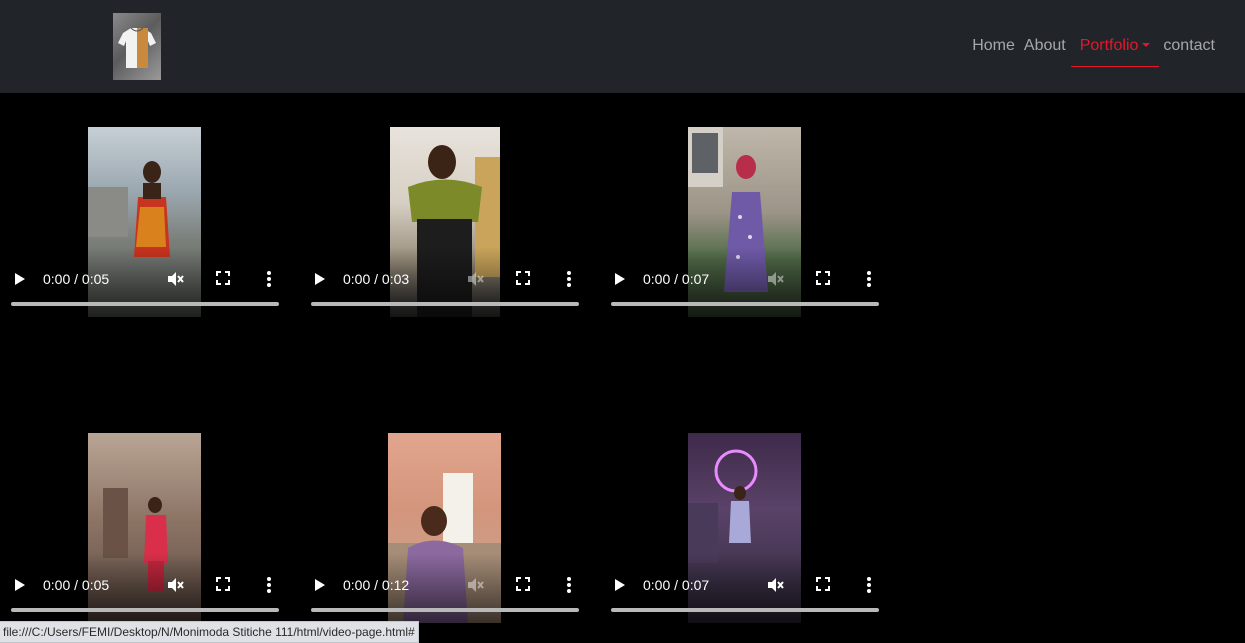 This screenshot has height=643, width=1245. Describe the element at coordinates (994, 46) in the screenshot. I see `nav-home: Home` at that location.